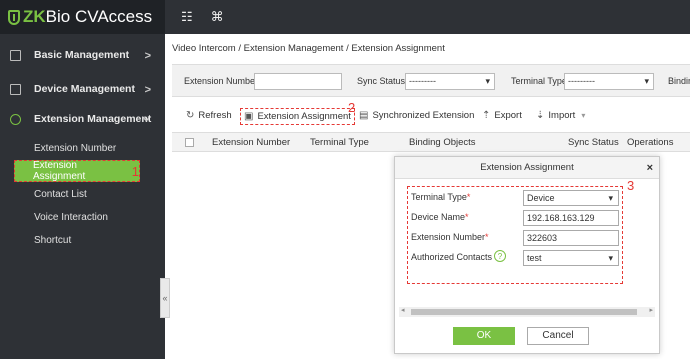 This screenshot has height=359, width=690. I want to click on sidebar-item-label: Shortcut, so click(53, 240).